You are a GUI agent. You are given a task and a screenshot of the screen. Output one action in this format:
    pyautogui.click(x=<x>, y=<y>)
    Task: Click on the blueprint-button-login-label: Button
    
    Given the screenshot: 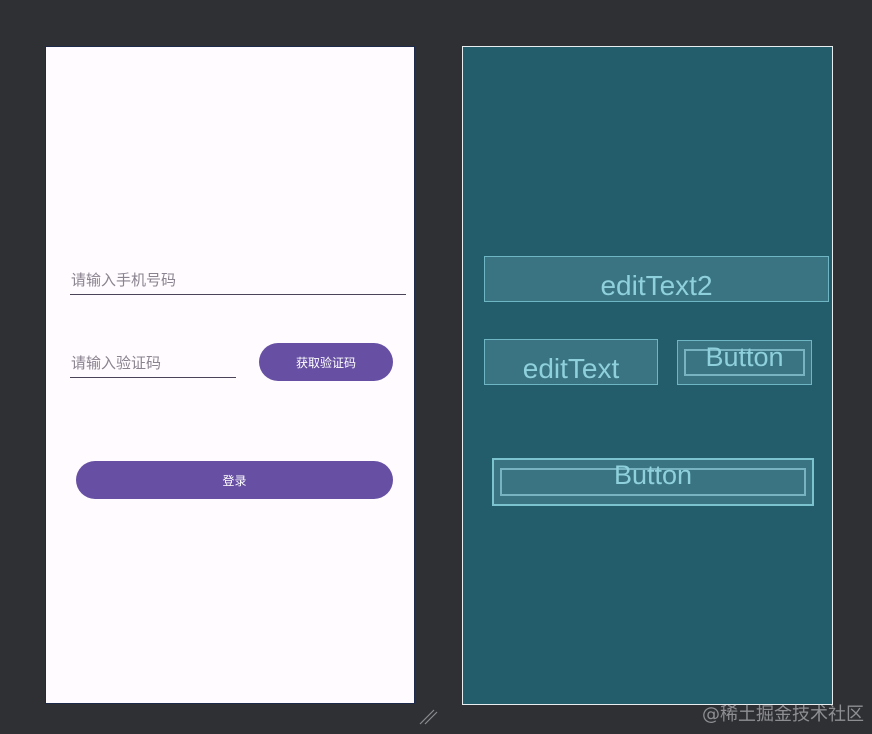 What is the action you would take?
    pyautogui.click(x=653, y=475)
    